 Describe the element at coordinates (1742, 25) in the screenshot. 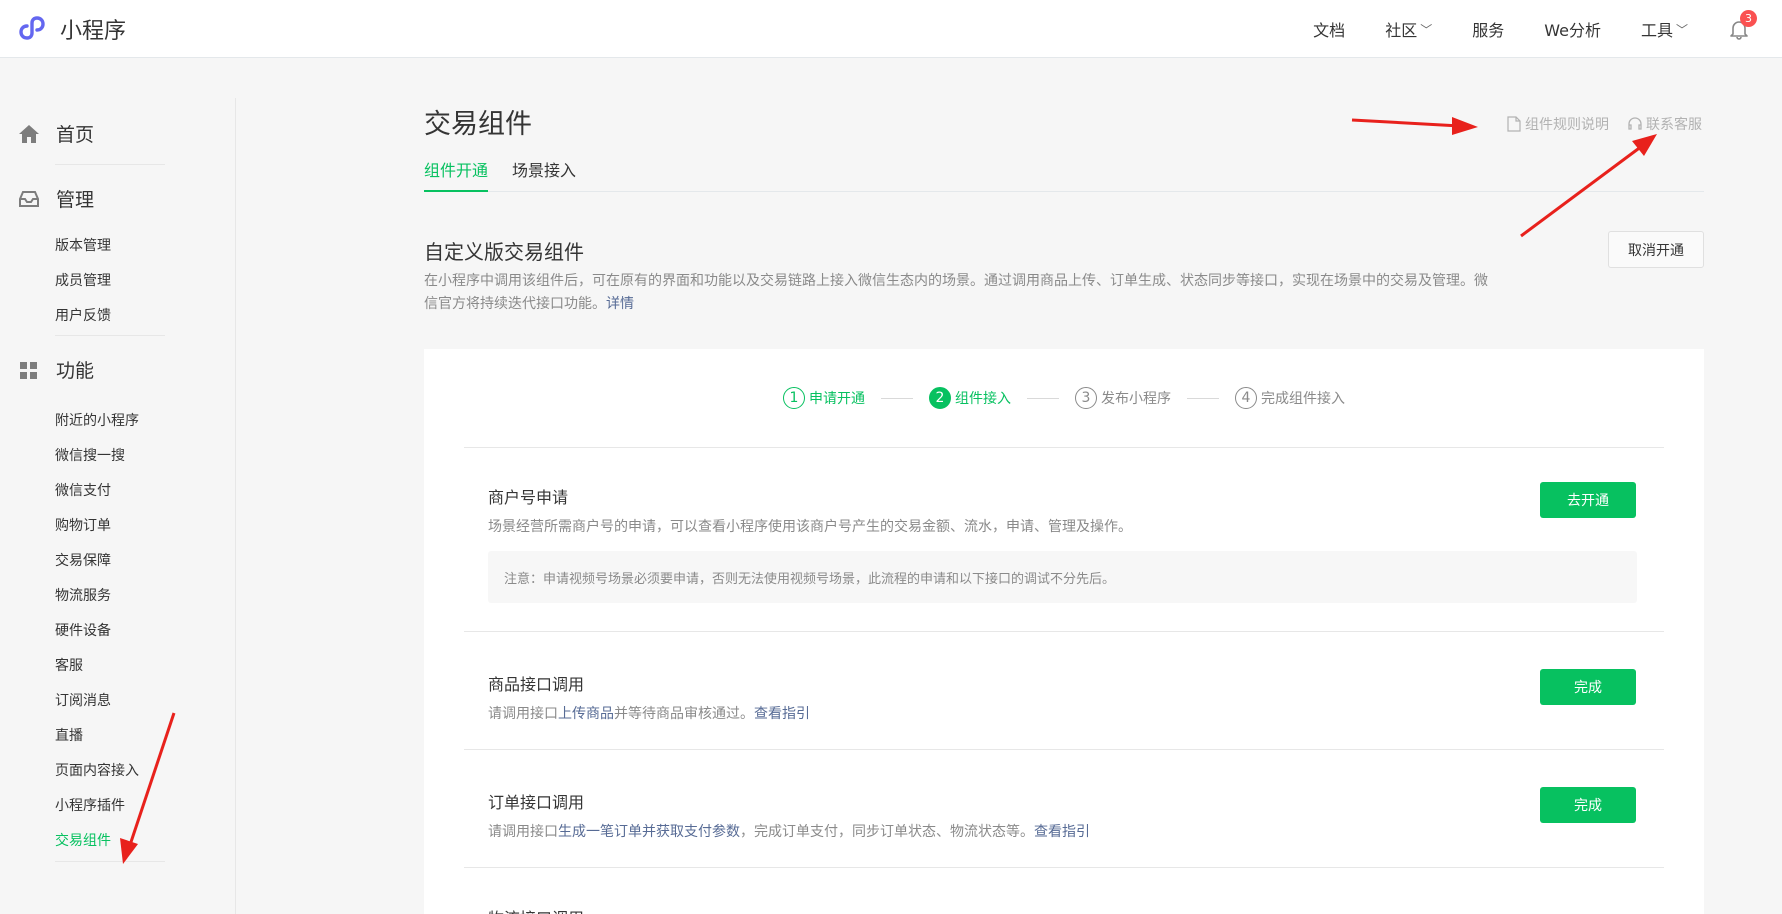

I see `notification-bell: 3` at that location.